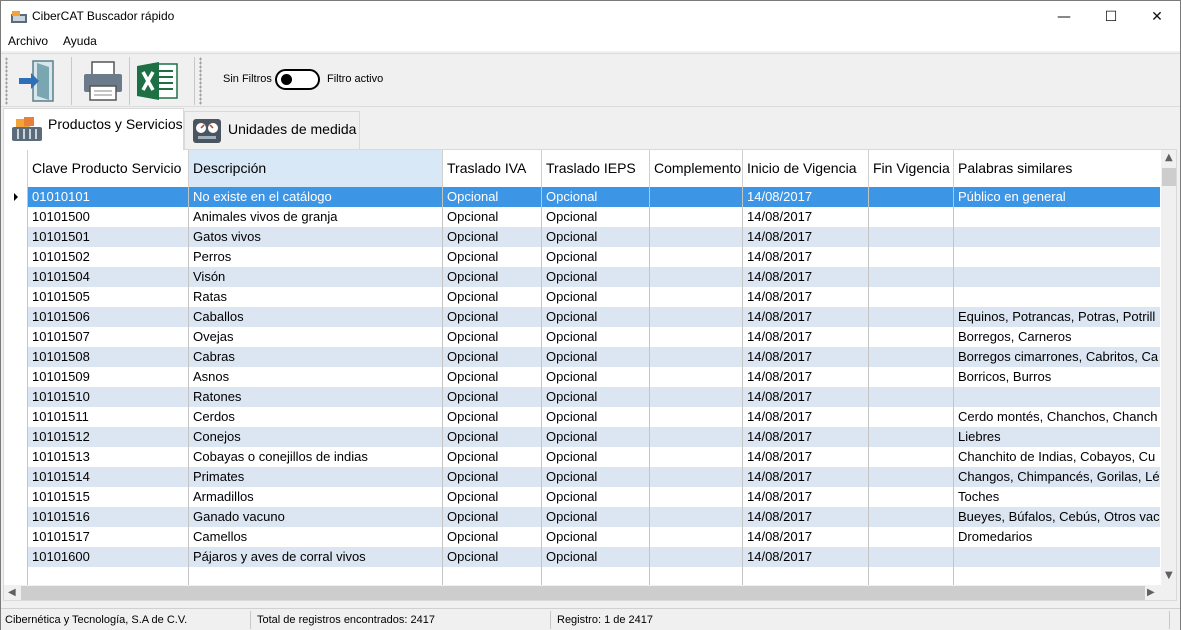 This screenshot has height=630, width=1181. Describe the element at coordinates (108, 437) in the screenshot. I see `cell-clave: 10101512` at that location.